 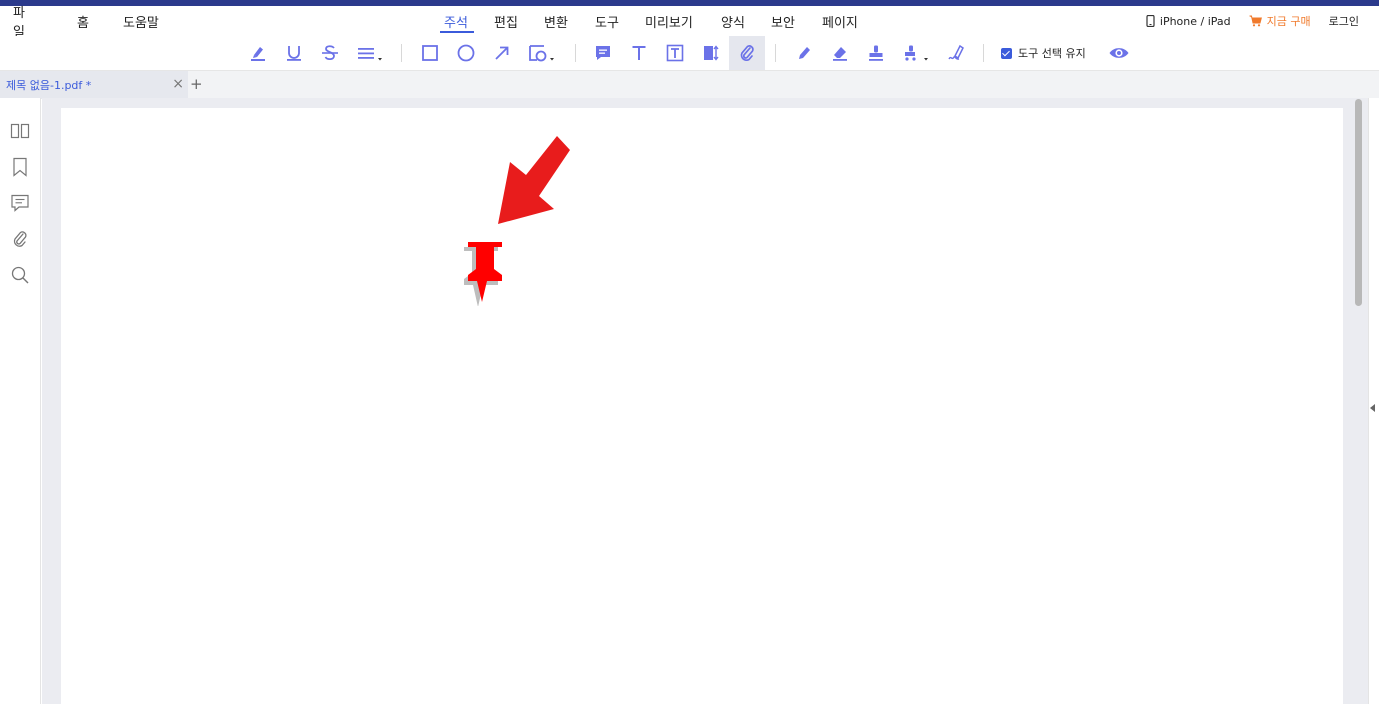 What do you see at coordinates (785, 21) in the screenshot?
I see `tab-security: 보안` at bounding box center [785, 21].